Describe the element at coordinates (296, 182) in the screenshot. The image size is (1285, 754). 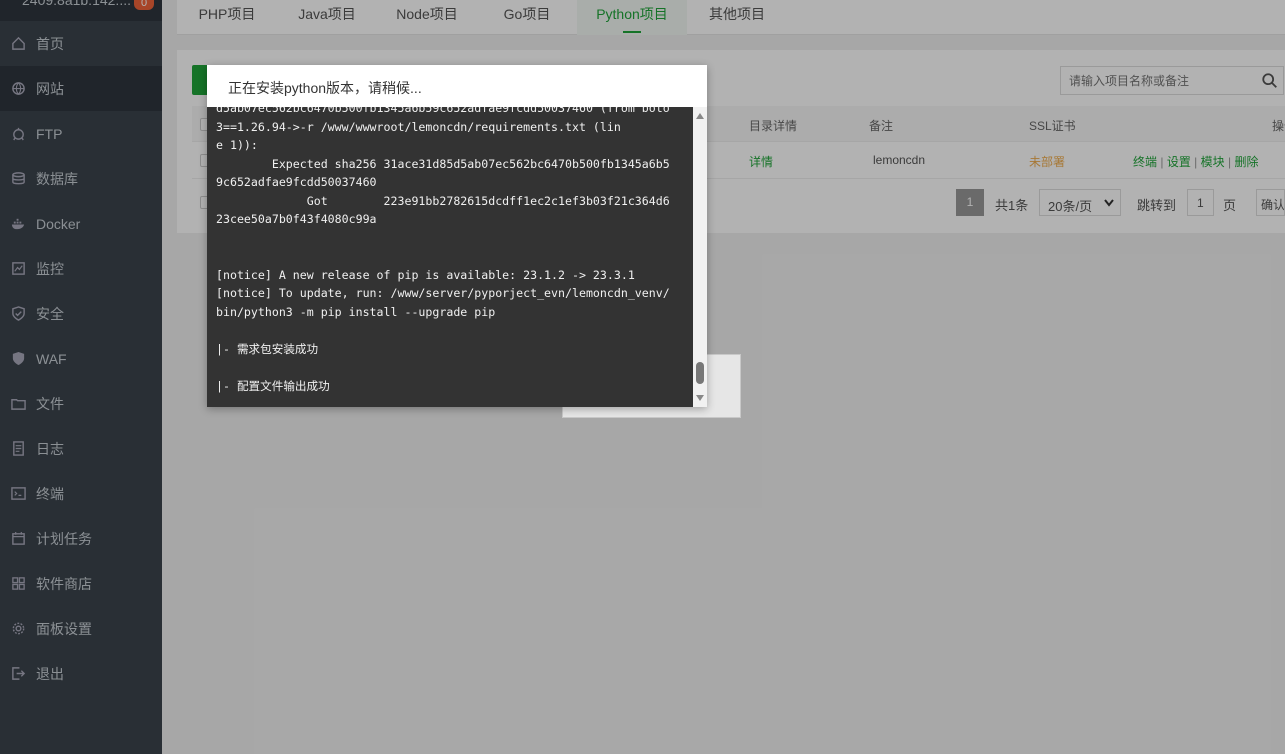
I see `log-line: 9c652adfae9fcdd50037460` at that location.